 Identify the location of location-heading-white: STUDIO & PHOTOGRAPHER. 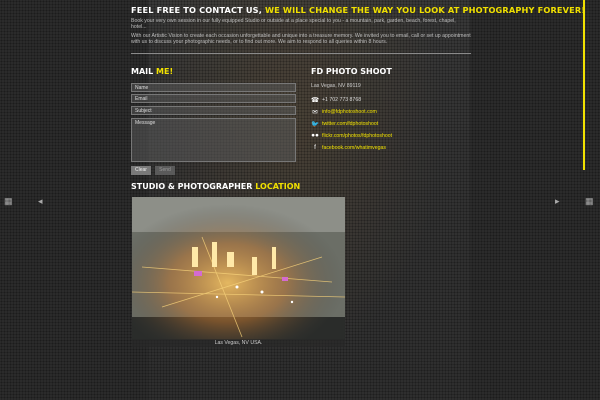
(192, 186).